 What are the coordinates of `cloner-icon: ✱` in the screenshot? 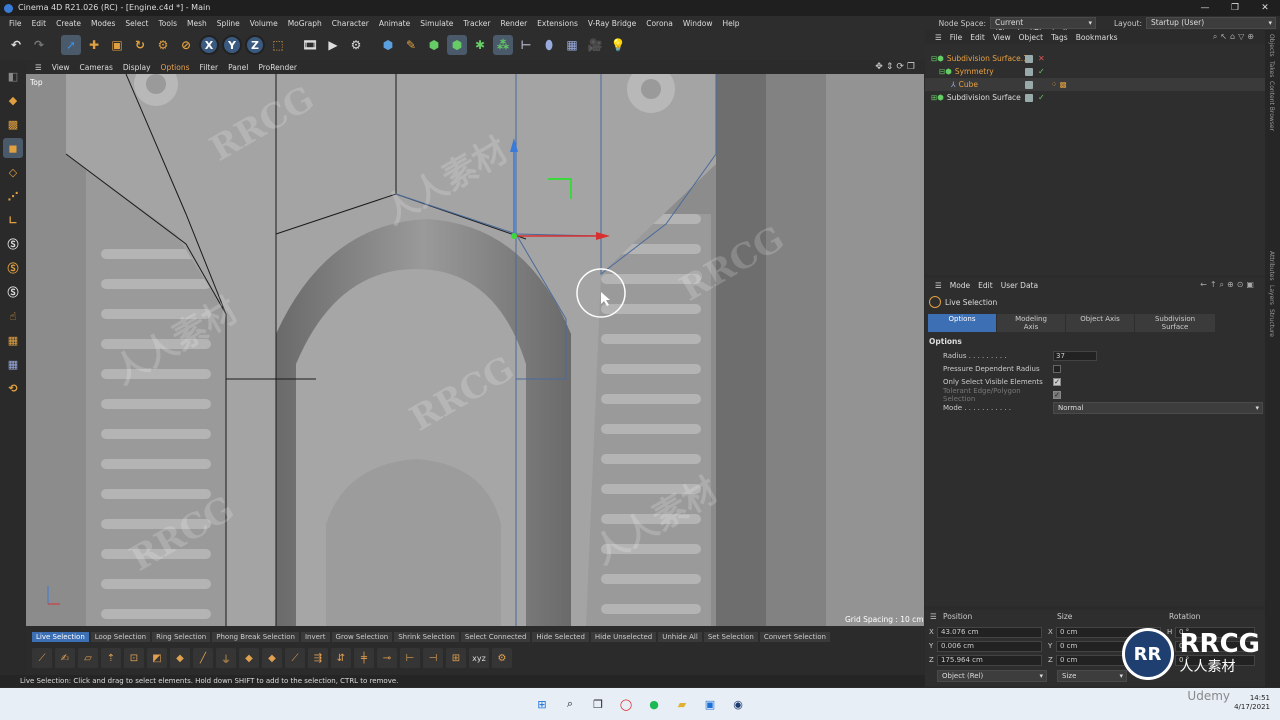 It's located at (480, 45).